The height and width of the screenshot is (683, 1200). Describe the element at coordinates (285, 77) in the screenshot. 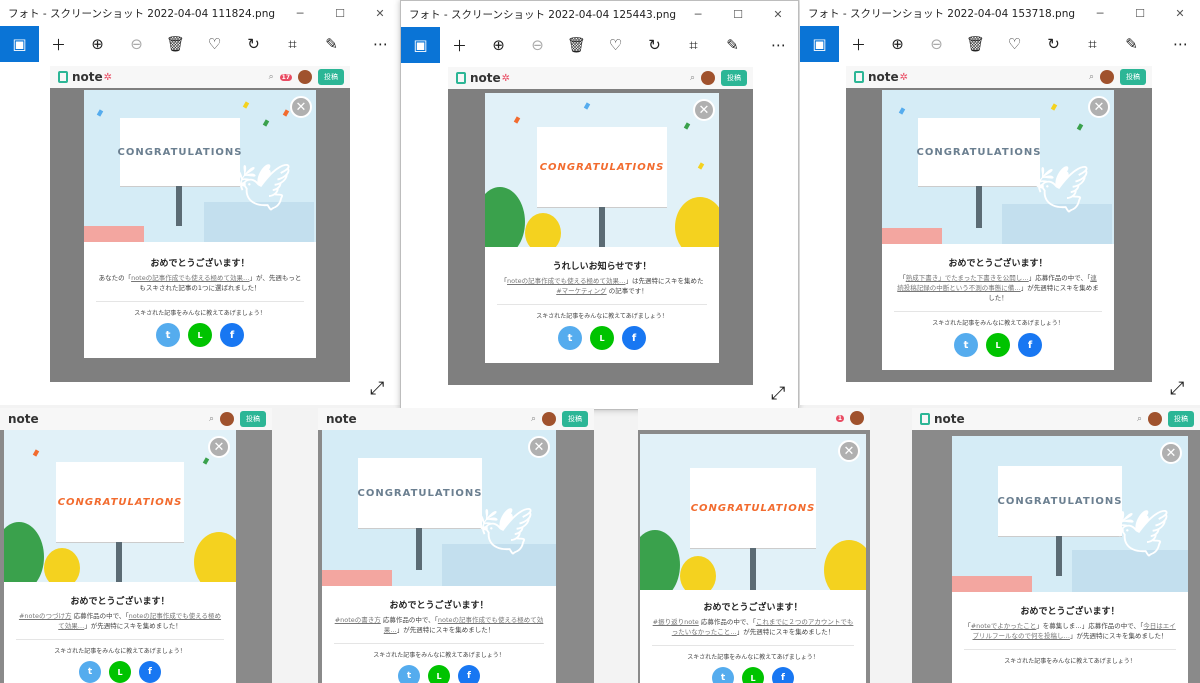

I see `notification-badge: 17` at that location.